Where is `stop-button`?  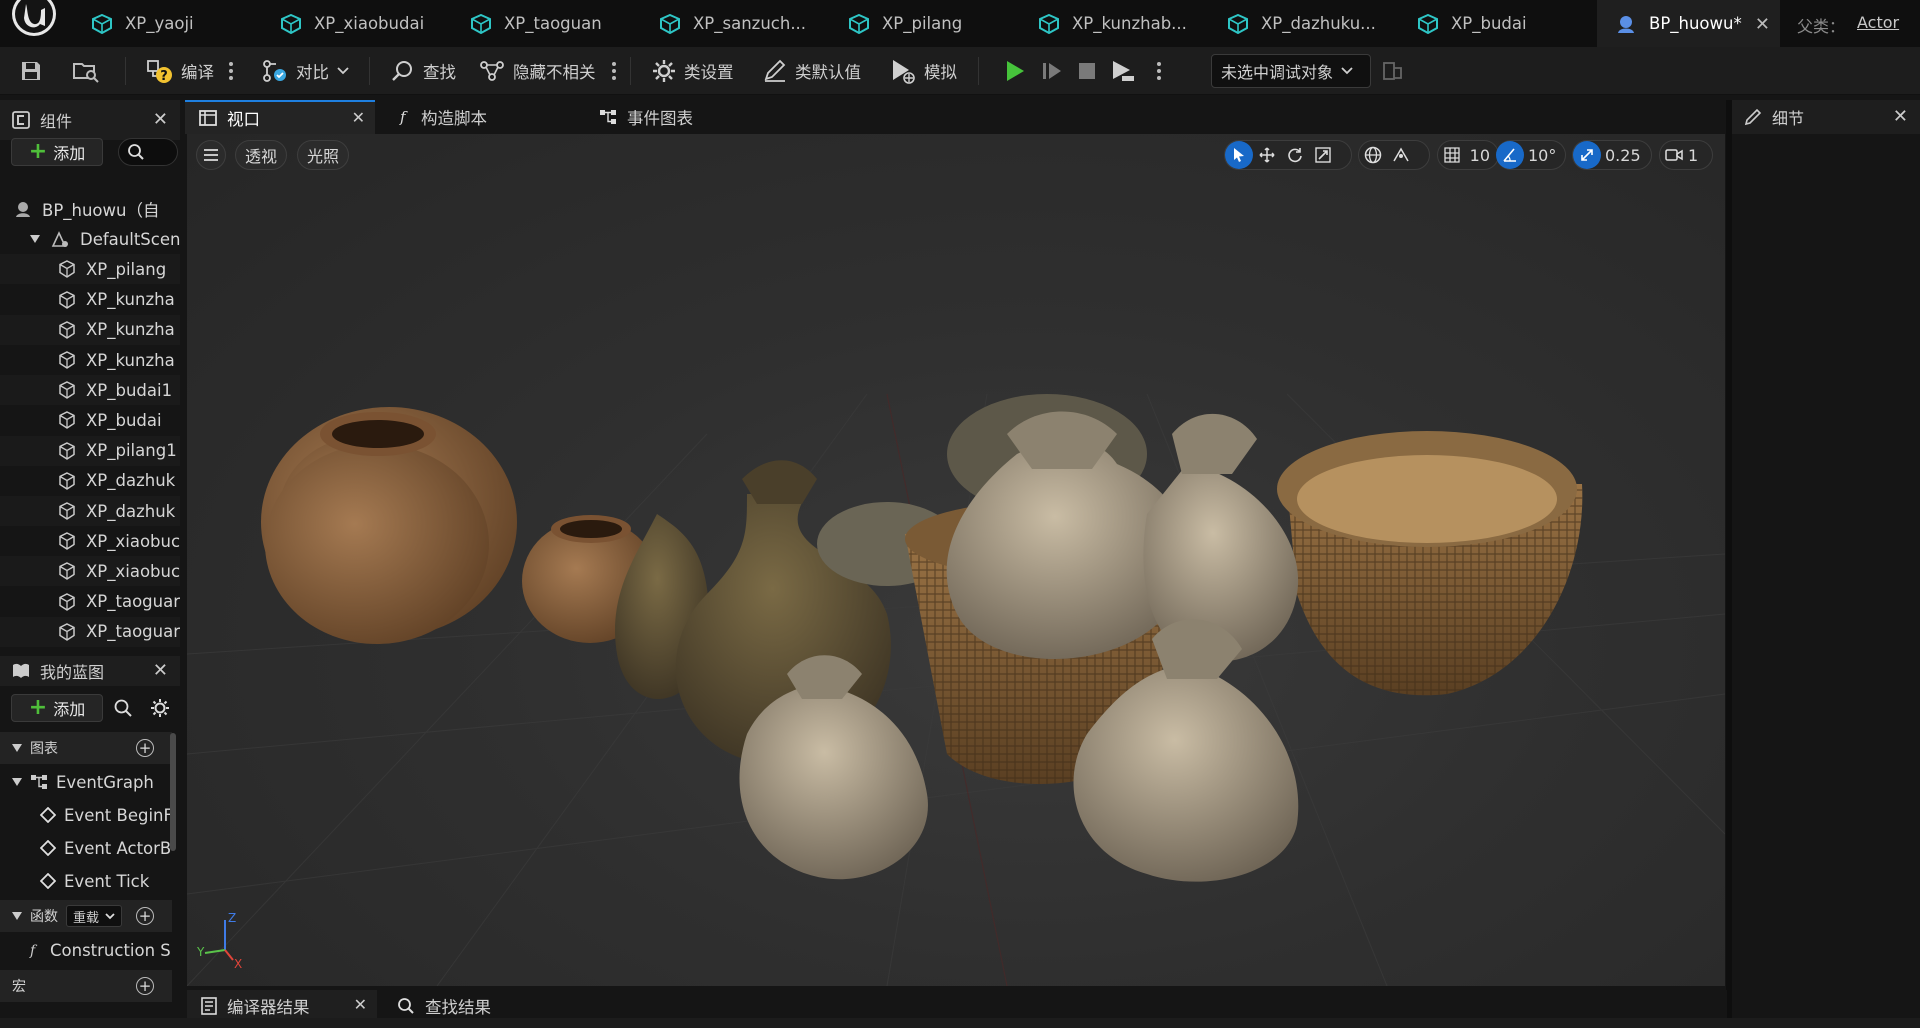
stop-button is located at coordinates (1087, 71).